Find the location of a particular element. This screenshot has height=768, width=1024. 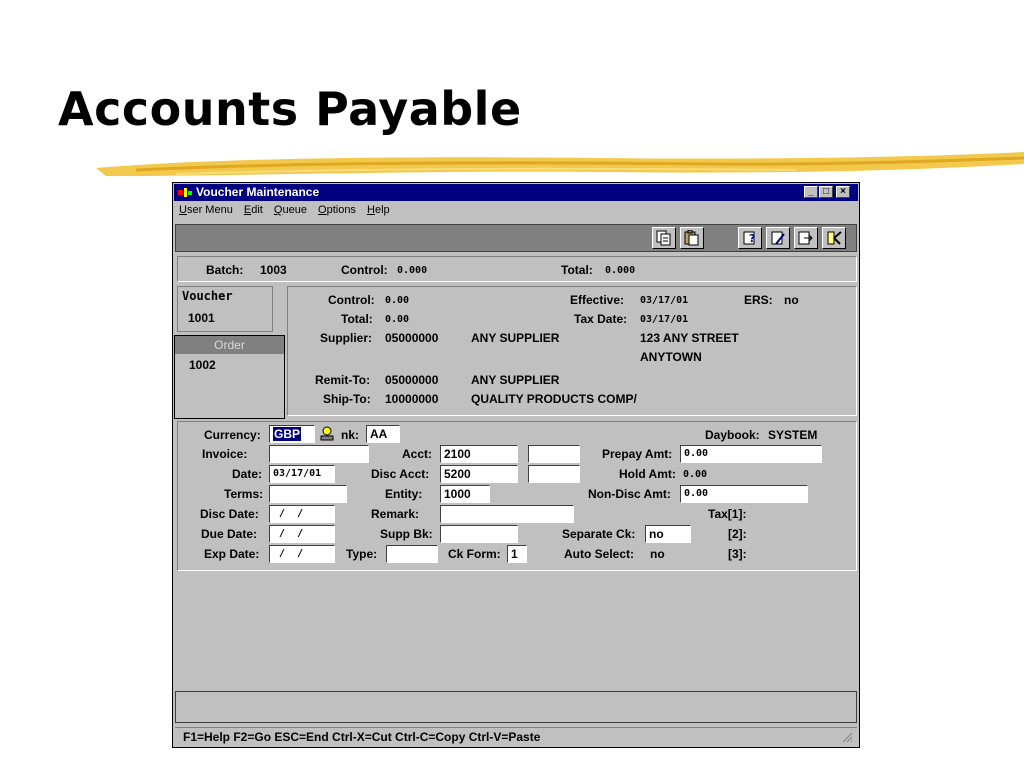

copy-icon is located at coordinates (663, 238).